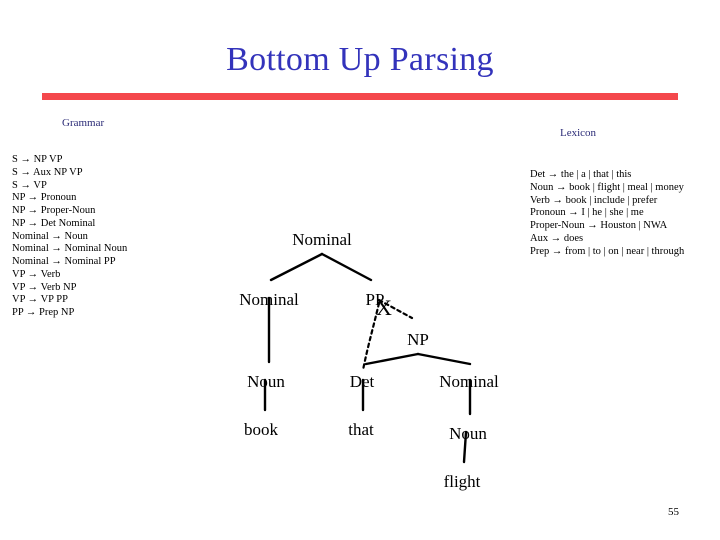 This screenshot has height=540, width=720. I want to click on tree-node-noun-left: Noun, so click(266, 381).